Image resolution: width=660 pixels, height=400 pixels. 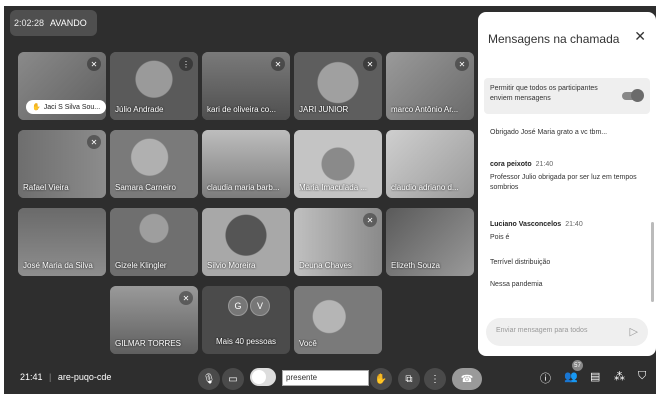 I want to click on recording-indicator: 2:02:28 AVANDO, so click(x=53, y=23).